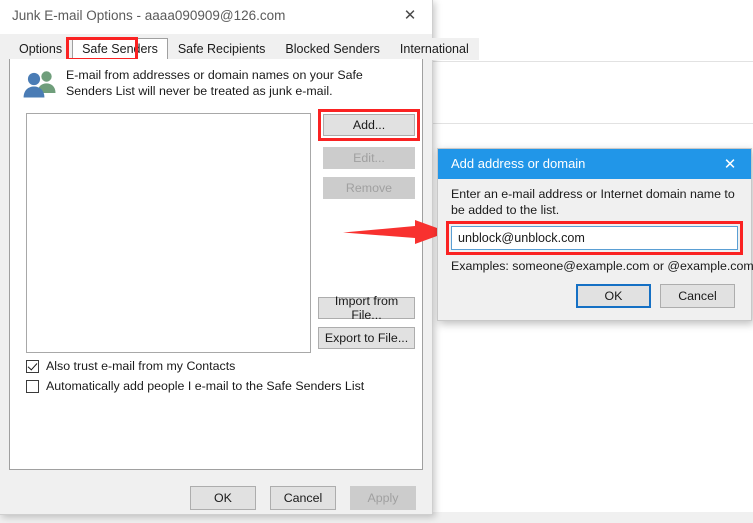  What do you see at coordinates (223, 498) in the screenshot?
I see `ok-button: OK` at bounding box center [223, 498].